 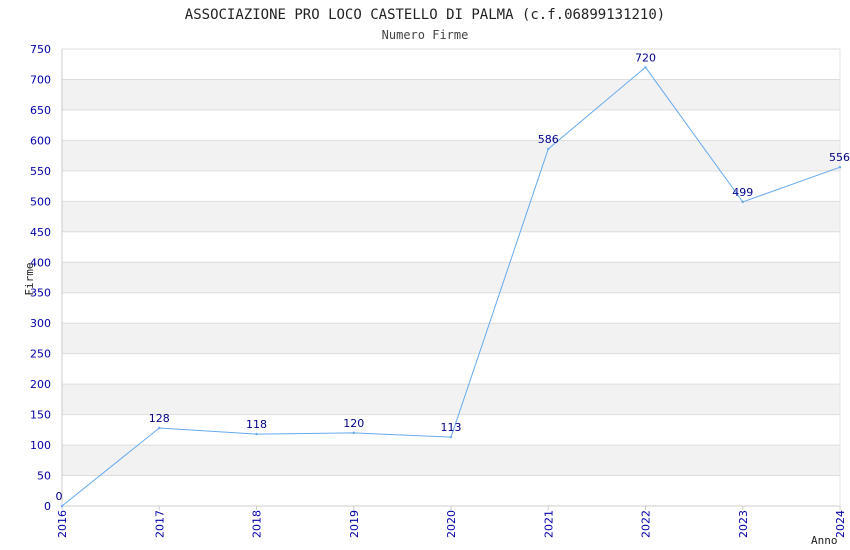 I want to click on data-label: 113, so click(x=451, y=427).